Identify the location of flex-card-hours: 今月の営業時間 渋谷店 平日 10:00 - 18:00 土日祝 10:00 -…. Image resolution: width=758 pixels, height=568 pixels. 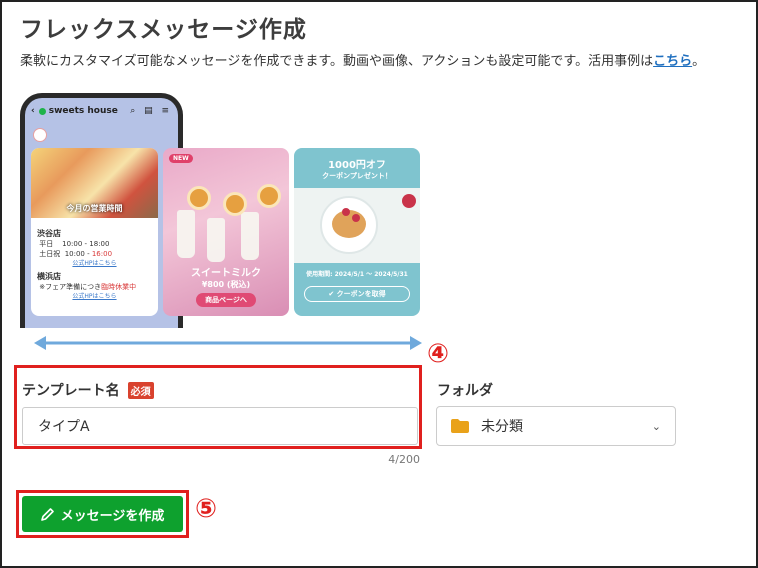
(94, 232).